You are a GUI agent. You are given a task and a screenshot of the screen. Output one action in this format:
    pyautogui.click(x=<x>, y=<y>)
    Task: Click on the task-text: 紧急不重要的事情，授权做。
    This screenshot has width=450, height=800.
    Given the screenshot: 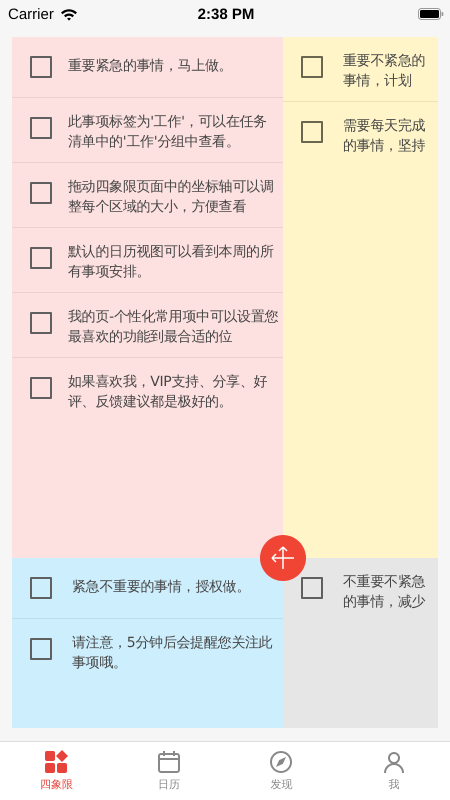 What is the action you would take?
    pyautogui.click(x=161, y=587)
    